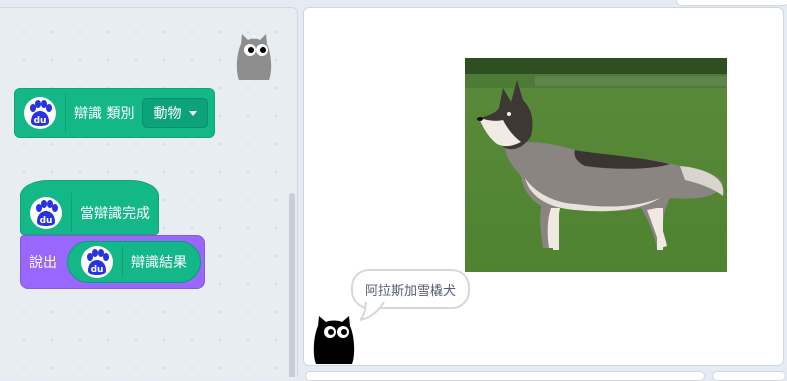  I want to click on when-recognition-done-hat-block: du 當辯識完成, so click(89, 207).